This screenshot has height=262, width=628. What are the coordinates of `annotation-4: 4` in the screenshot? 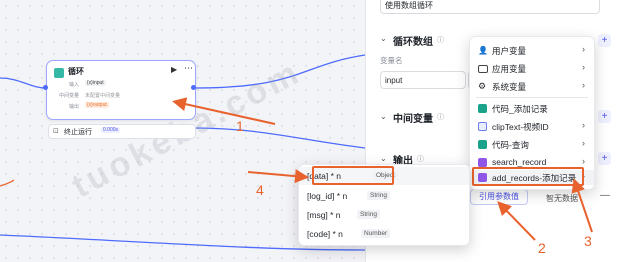 It's located at (260, 190).